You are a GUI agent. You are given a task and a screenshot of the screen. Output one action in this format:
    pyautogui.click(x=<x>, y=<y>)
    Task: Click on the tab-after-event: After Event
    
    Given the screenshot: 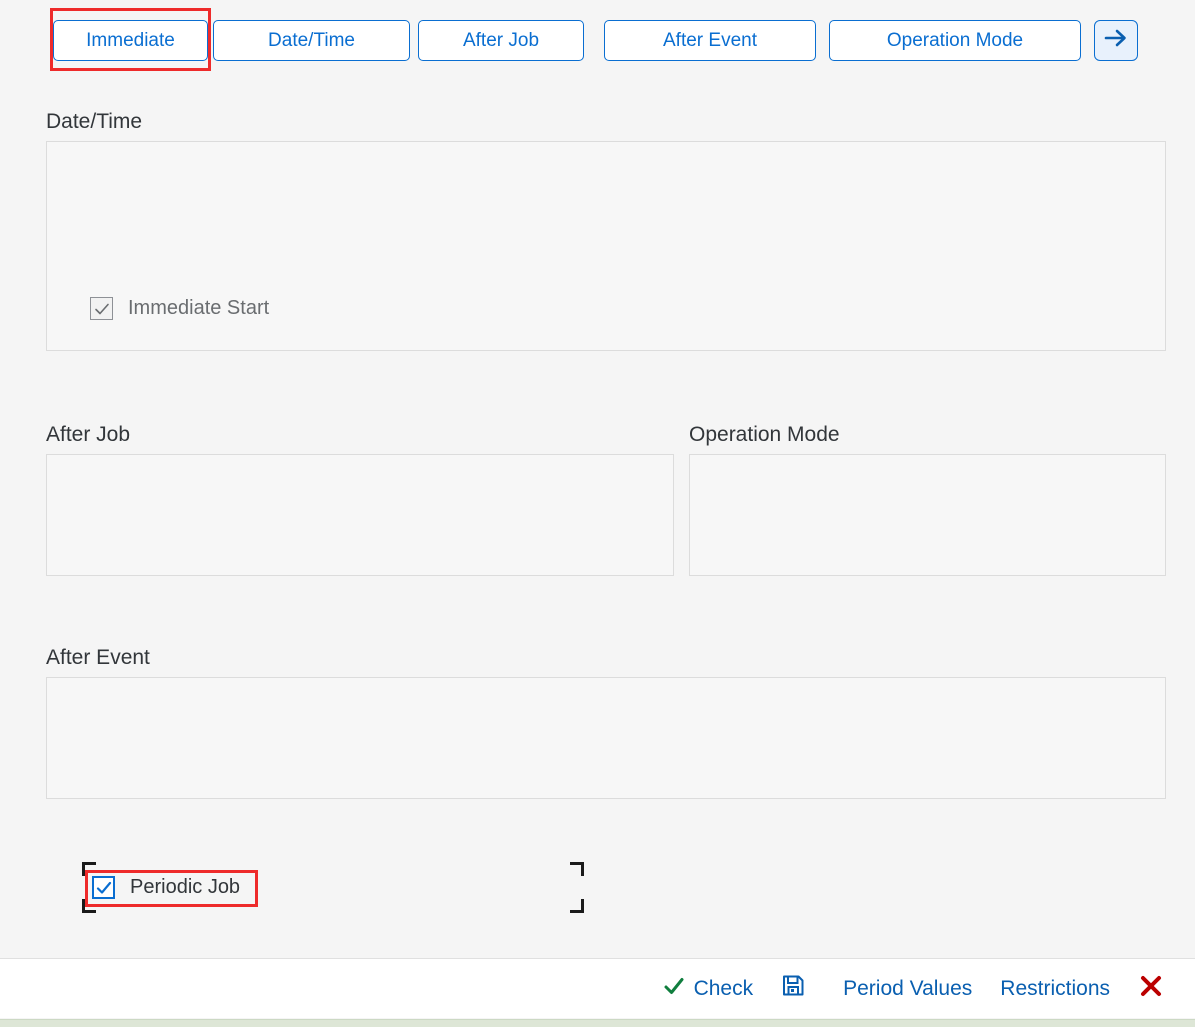 What is the action you would take?
    pyautogui.click(x=710, y=40)
    